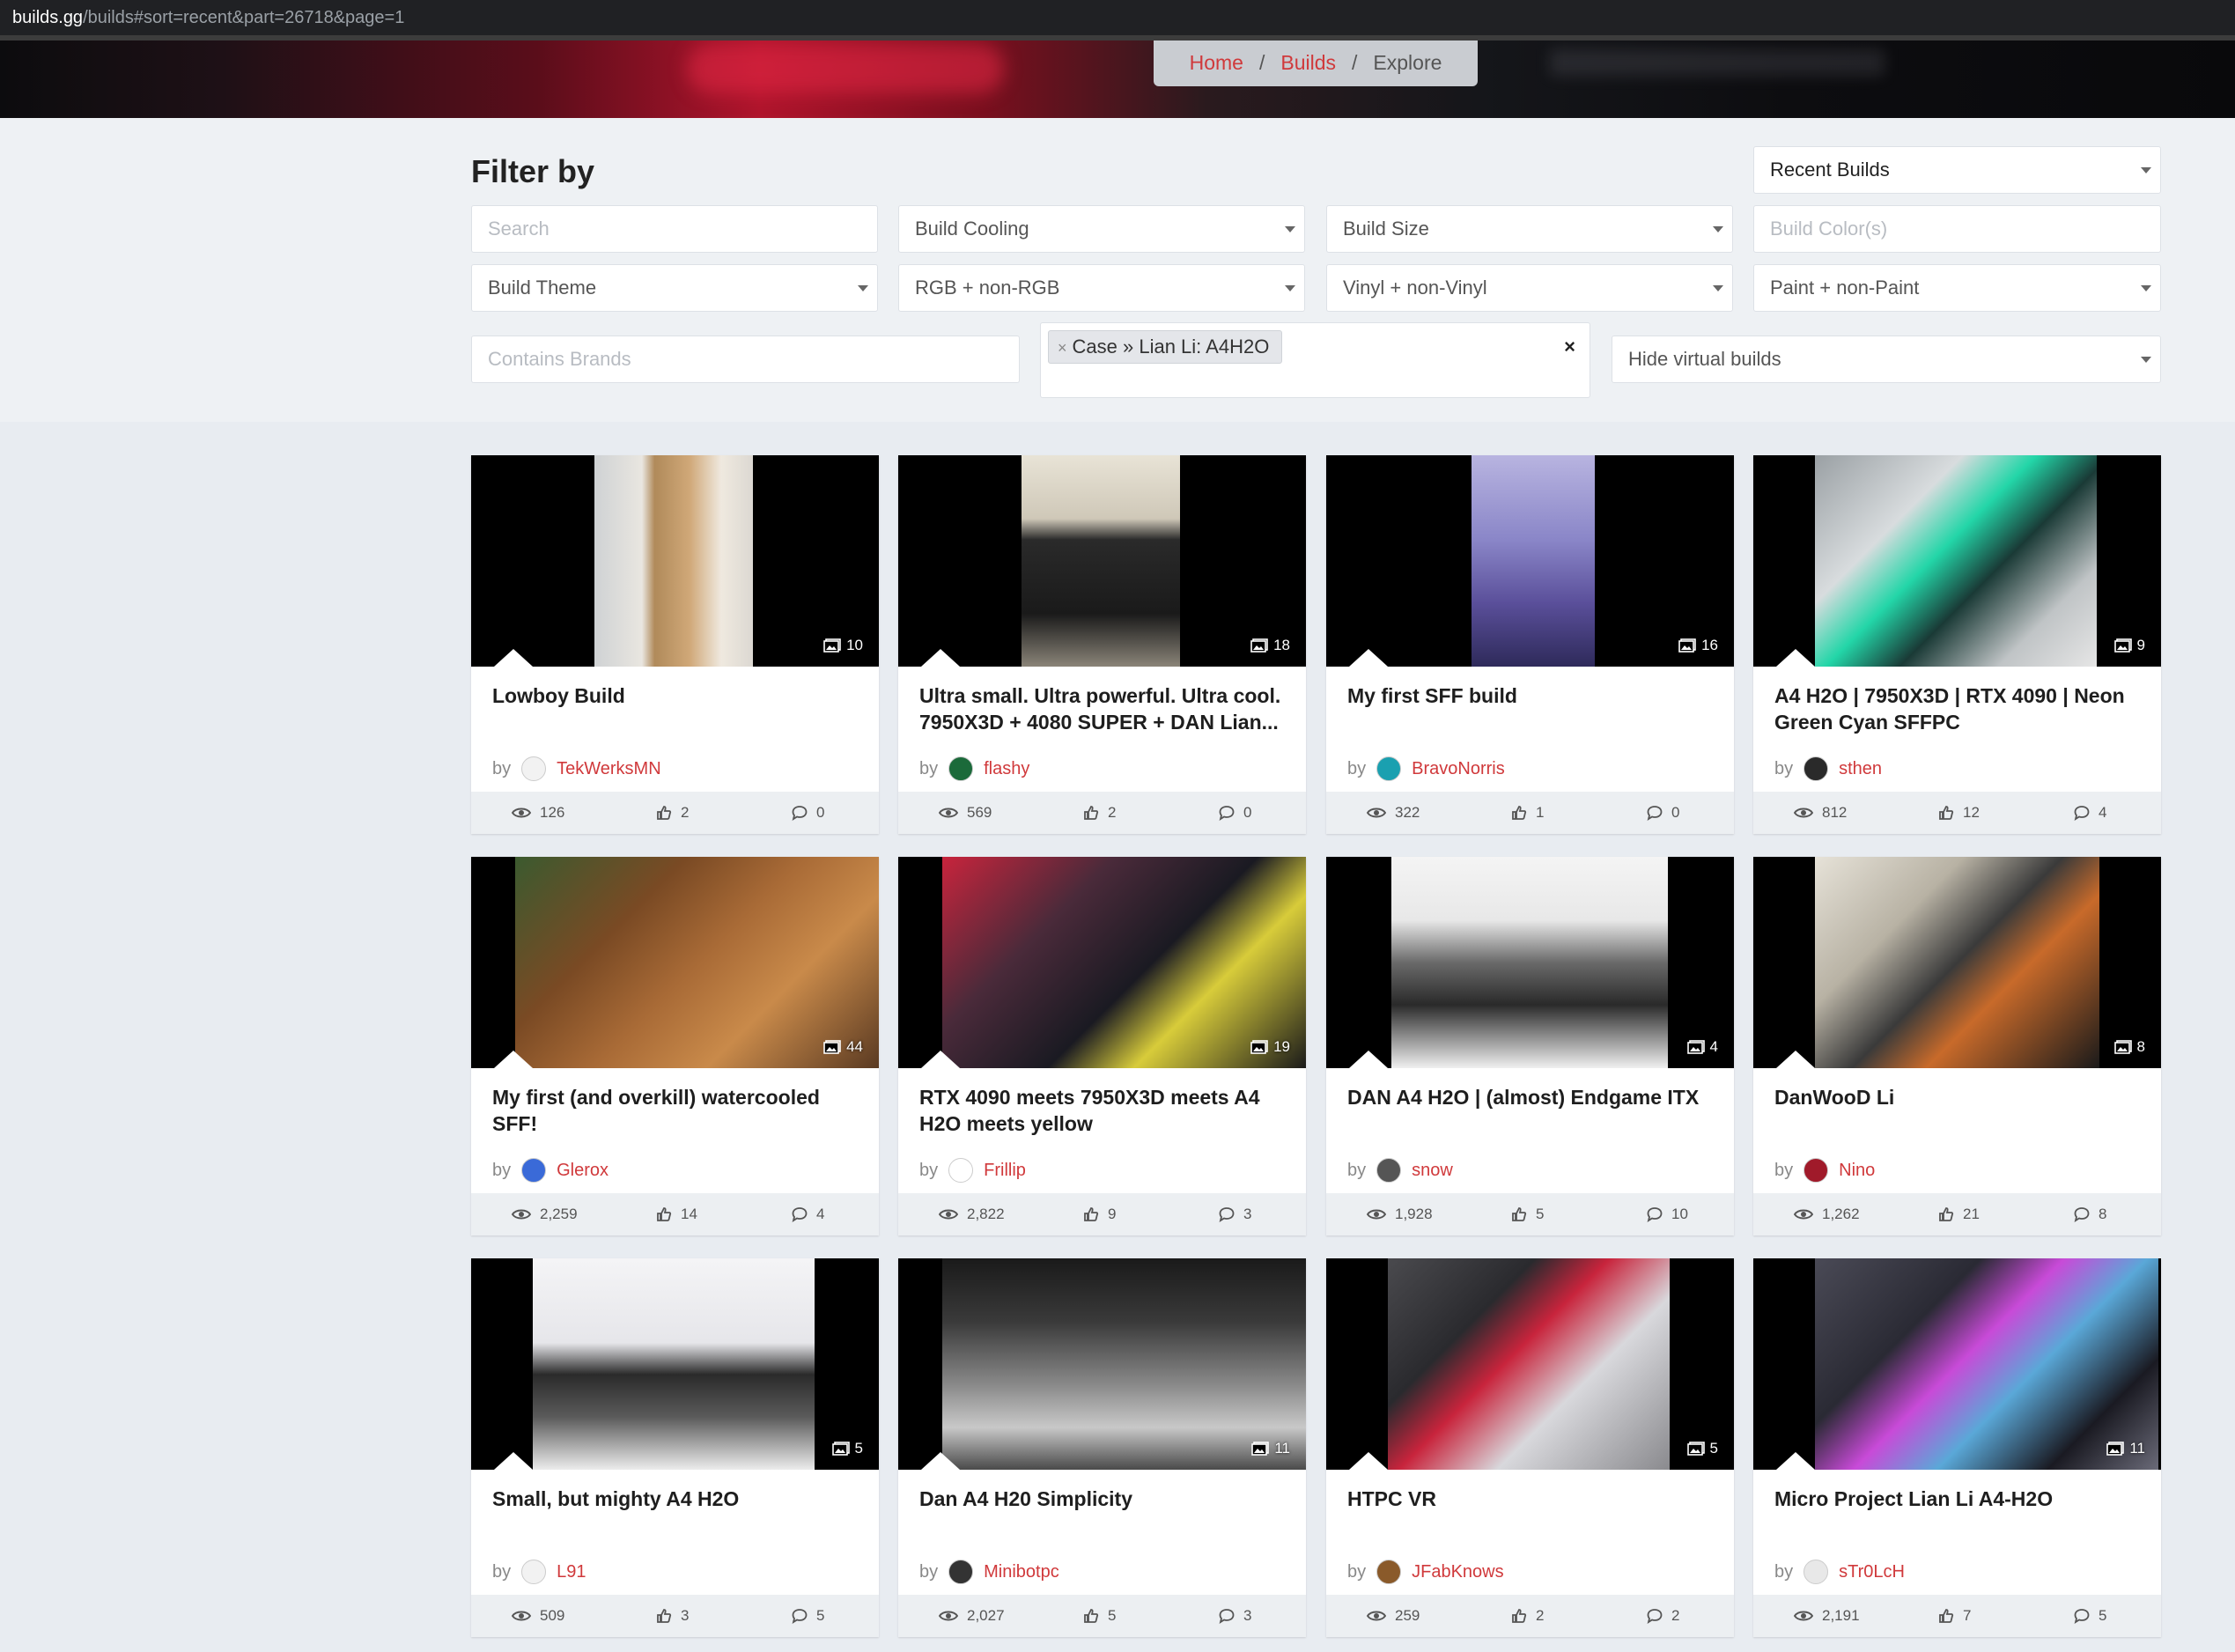 The image size is (2235, 1652). What do you see at coordinates (677, 1499) in the screenshot?
I see `build-title: Small, but mighty A4 H2O` at bounding box center [677, 1499].